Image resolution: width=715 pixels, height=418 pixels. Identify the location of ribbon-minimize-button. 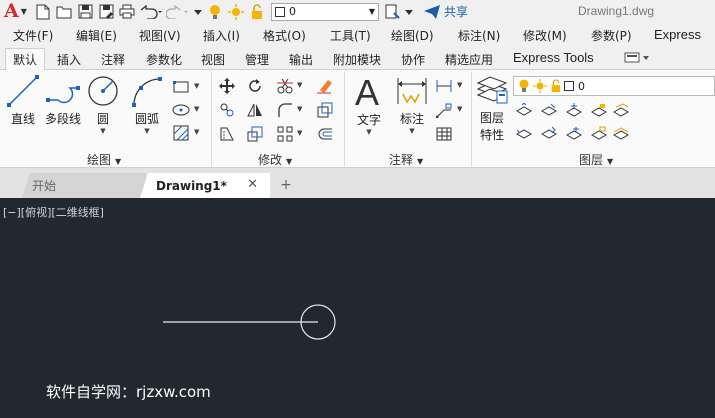
(635, 58).